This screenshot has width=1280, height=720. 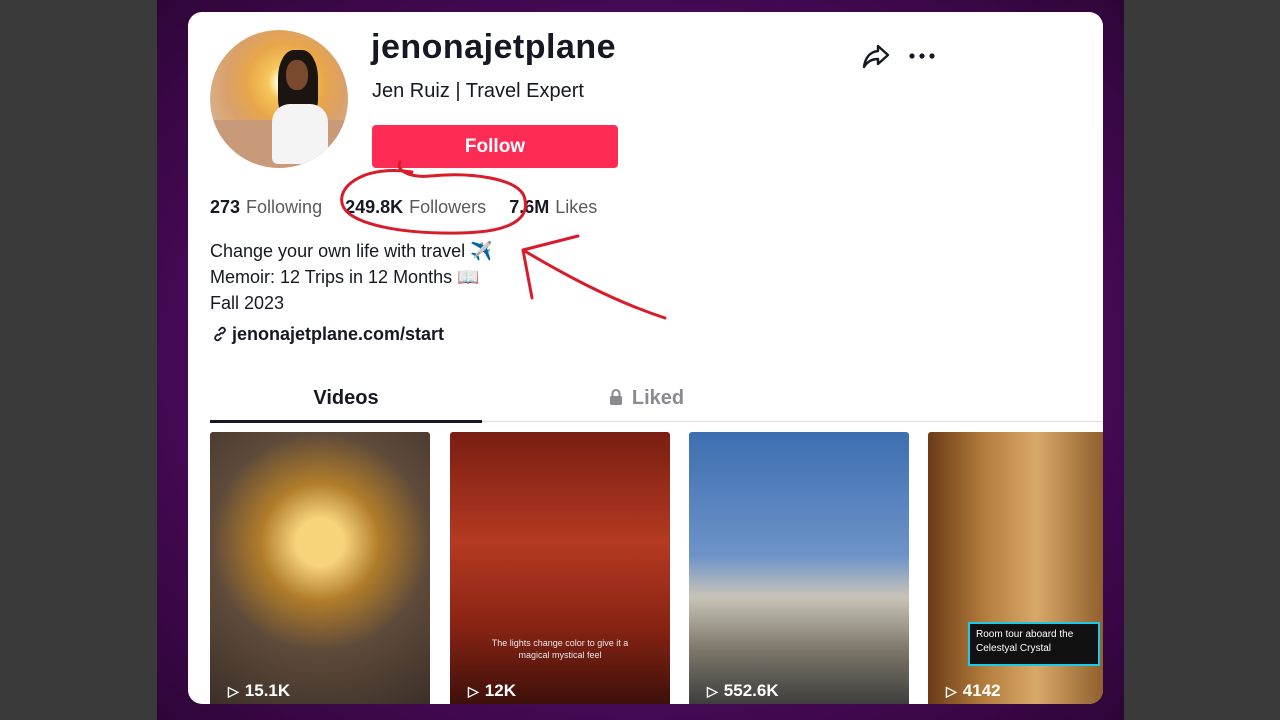 I want to click on bio-line: Memoir: 12 Trips in 12 Months 📖, so click(x=345, y=277).